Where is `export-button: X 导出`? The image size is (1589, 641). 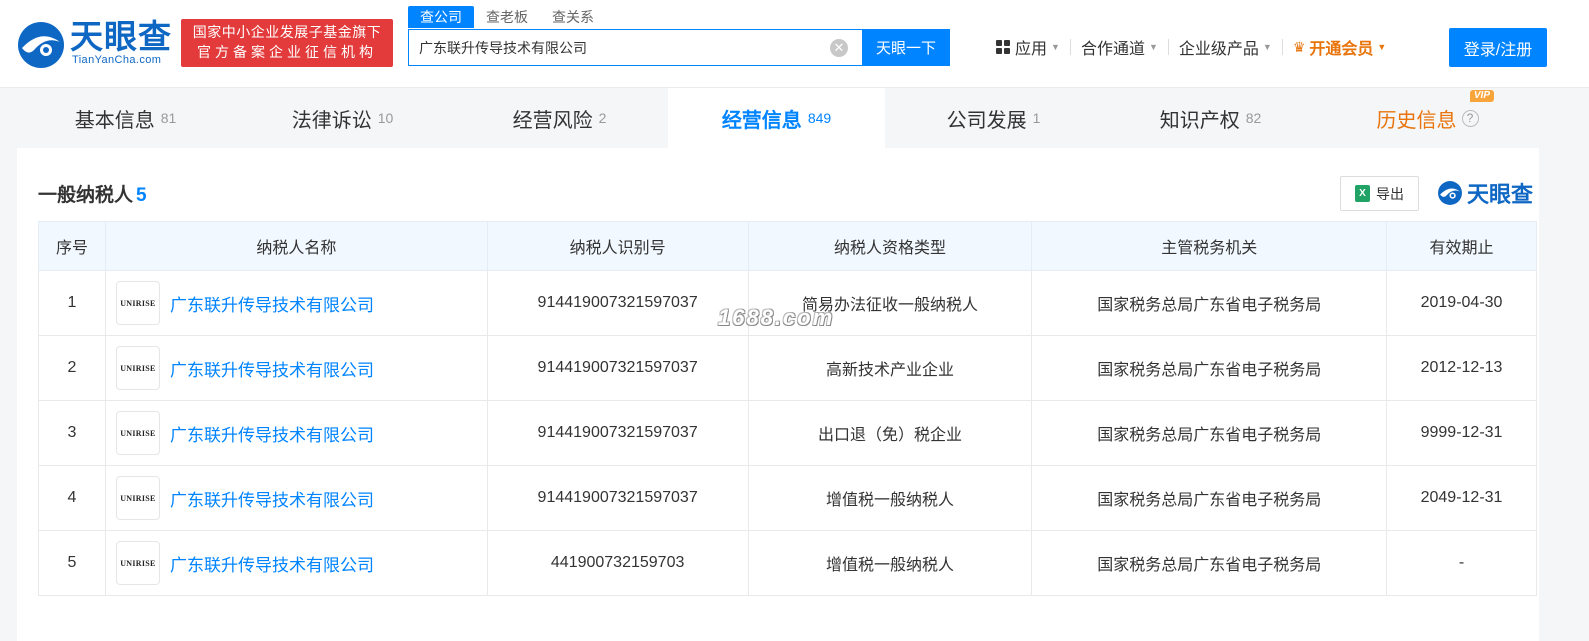
export-button: X 导出 is located at coordinates (1379, 193).